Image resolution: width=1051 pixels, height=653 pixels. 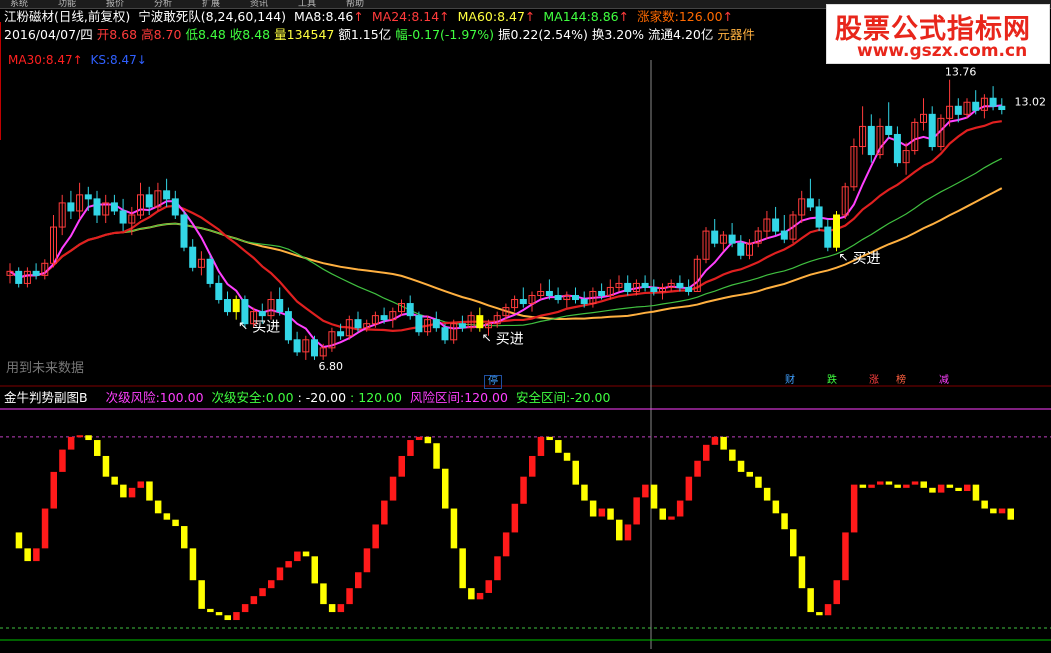 I want to click on indicator-name: 宁波敢死队, so click(x=169, y=16).